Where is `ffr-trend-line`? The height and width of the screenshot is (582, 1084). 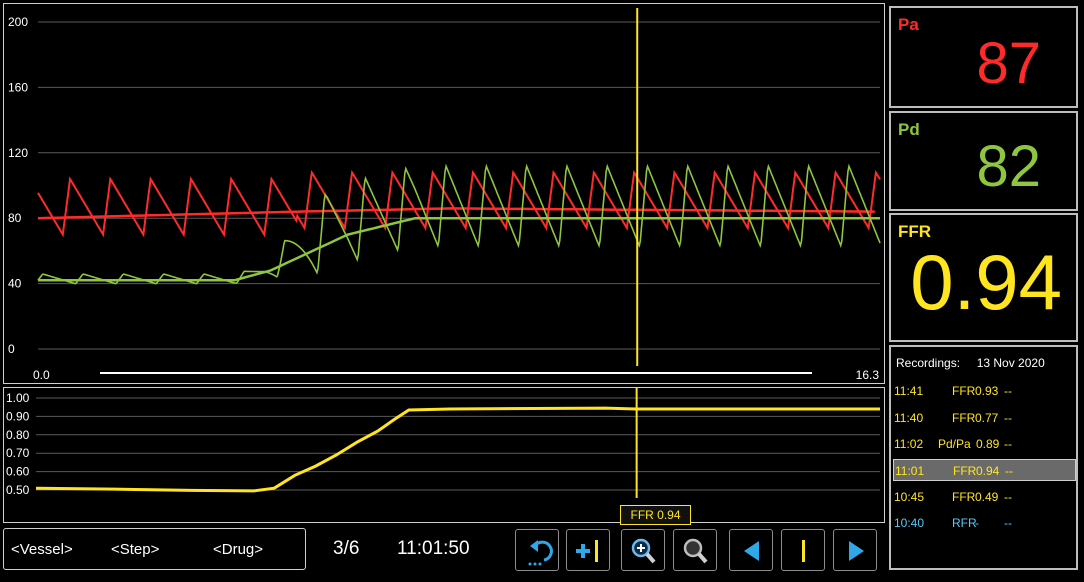
ffr-trend-line is located at coordinates (457, 449).